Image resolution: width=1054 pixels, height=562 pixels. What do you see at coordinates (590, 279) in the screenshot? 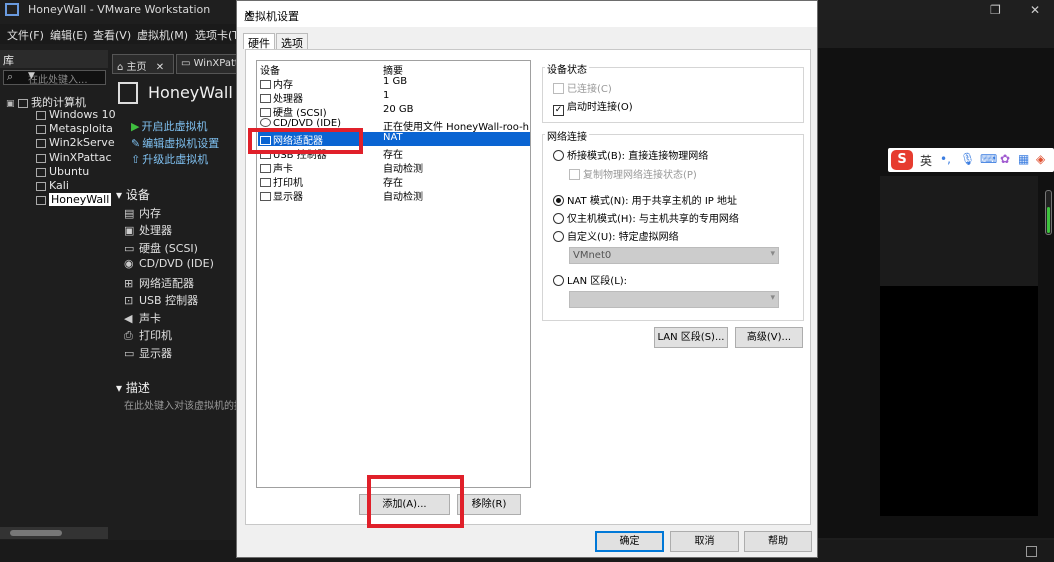
I see `lan-segment-radio: LAN 区段(L):` at bounding box center [590, 279].